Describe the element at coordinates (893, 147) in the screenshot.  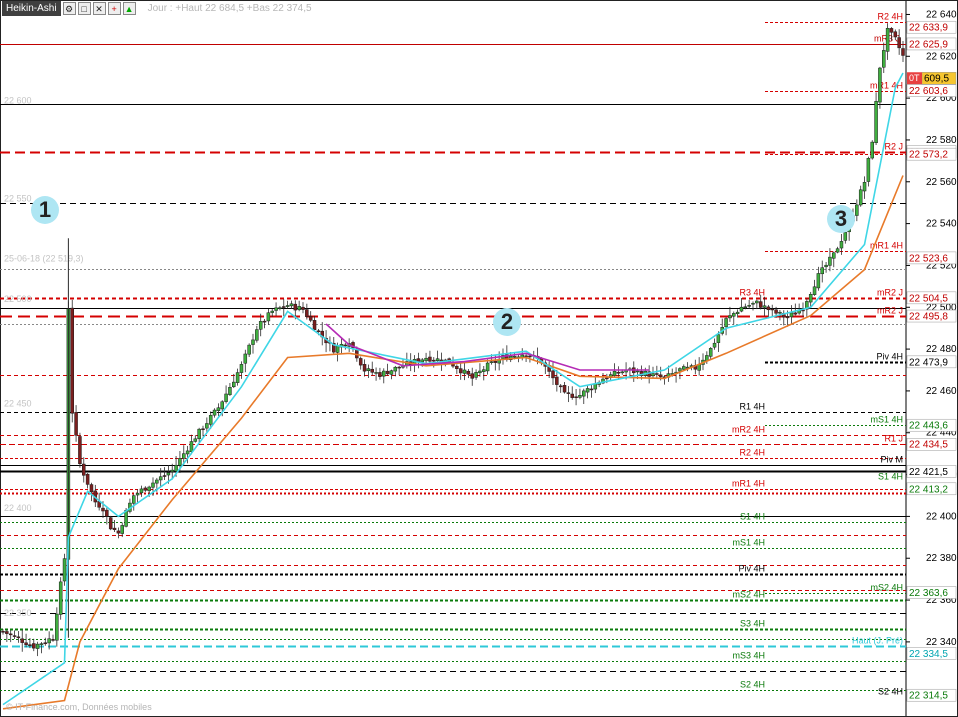
I see `level-label: R2 J` at that location.